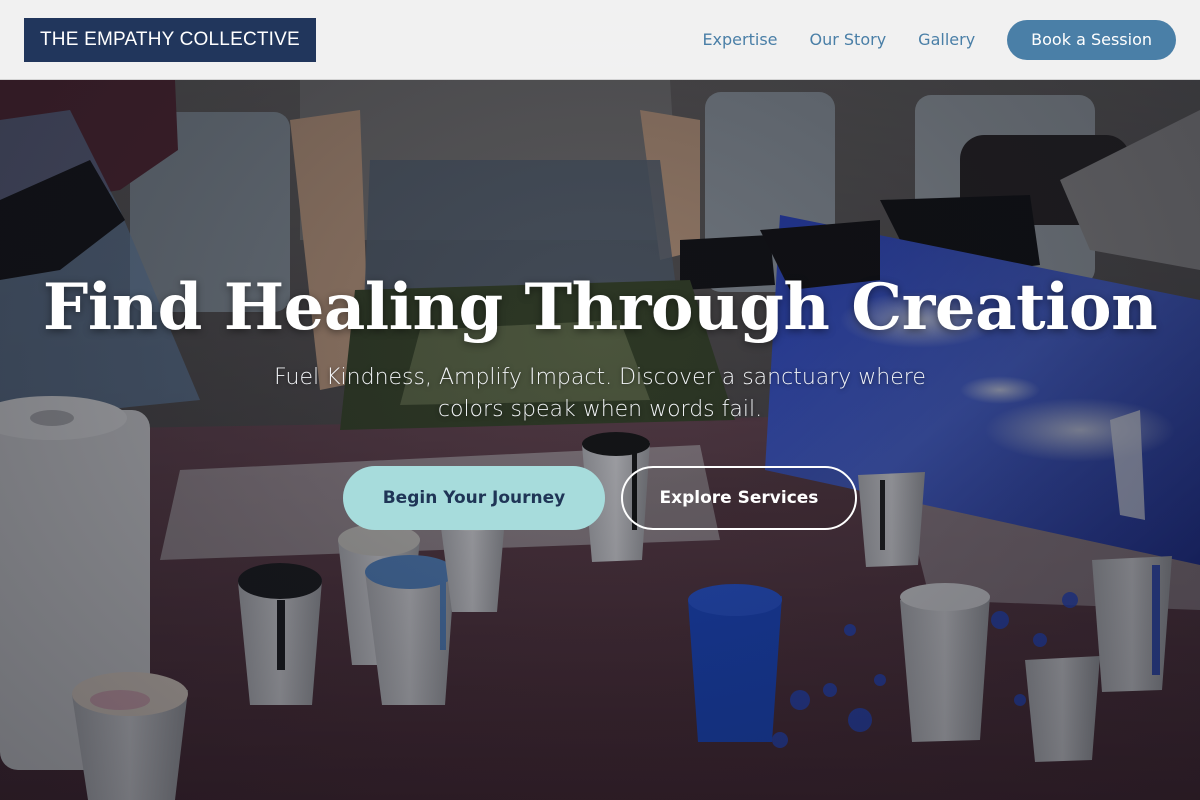 Image resolution: width=1200 pixels, height=800 pixels. Describe the element at coordinates (1091, 39) in the screenshot. I see `book-session-button: Book a Session` at that location.